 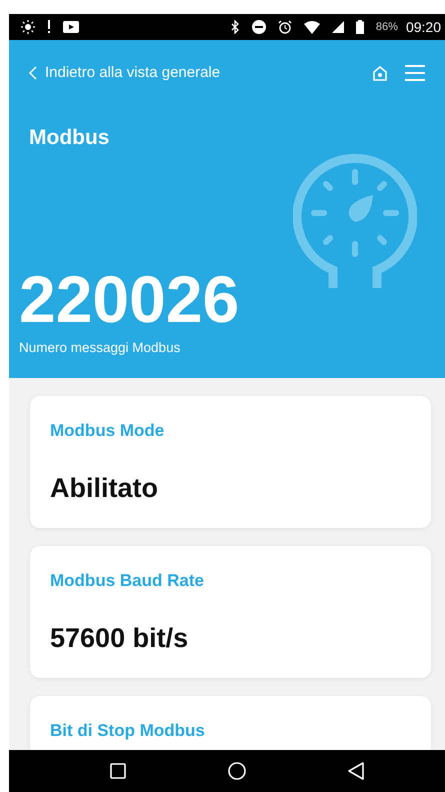 I want to click on home-icon, so click(x=380, y=73).